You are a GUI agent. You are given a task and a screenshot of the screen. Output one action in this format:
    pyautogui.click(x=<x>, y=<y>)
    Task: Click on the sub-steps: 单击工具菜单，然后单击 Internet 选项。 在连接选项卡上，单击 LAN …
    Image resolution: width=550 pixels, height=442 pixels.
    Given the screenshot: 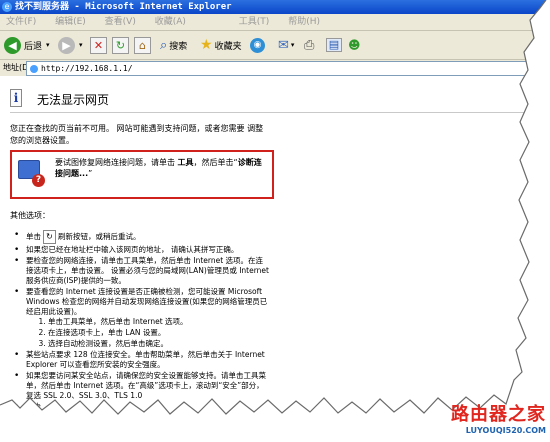 What is the action you would take?
    pyautogui.click(x=148, y=333)
    